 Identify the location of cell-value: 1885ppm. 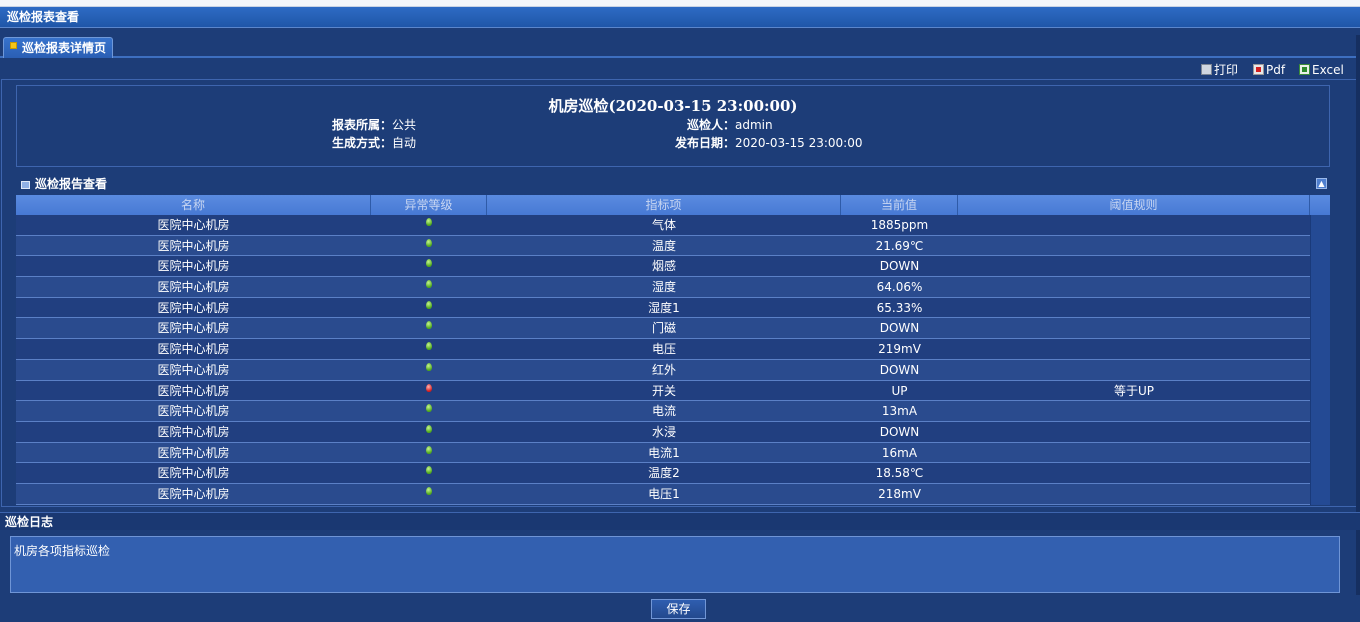
(899, 225).